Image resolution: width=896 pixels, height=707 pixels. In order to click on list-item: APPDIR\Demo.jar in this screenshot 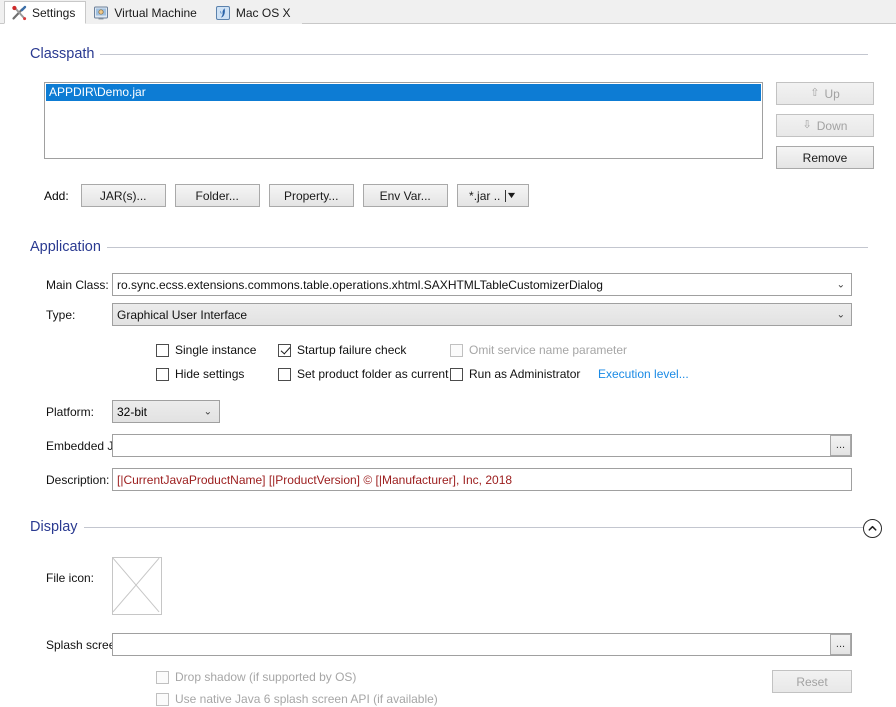, I will do `click(403, 92)`.